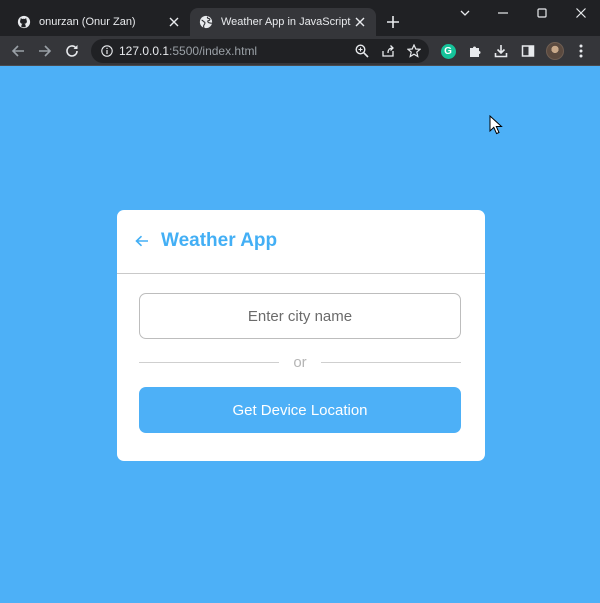  Describe the element at coordinates (300, 362) in the screenshot. I see `separator-or-text: or` at that location.